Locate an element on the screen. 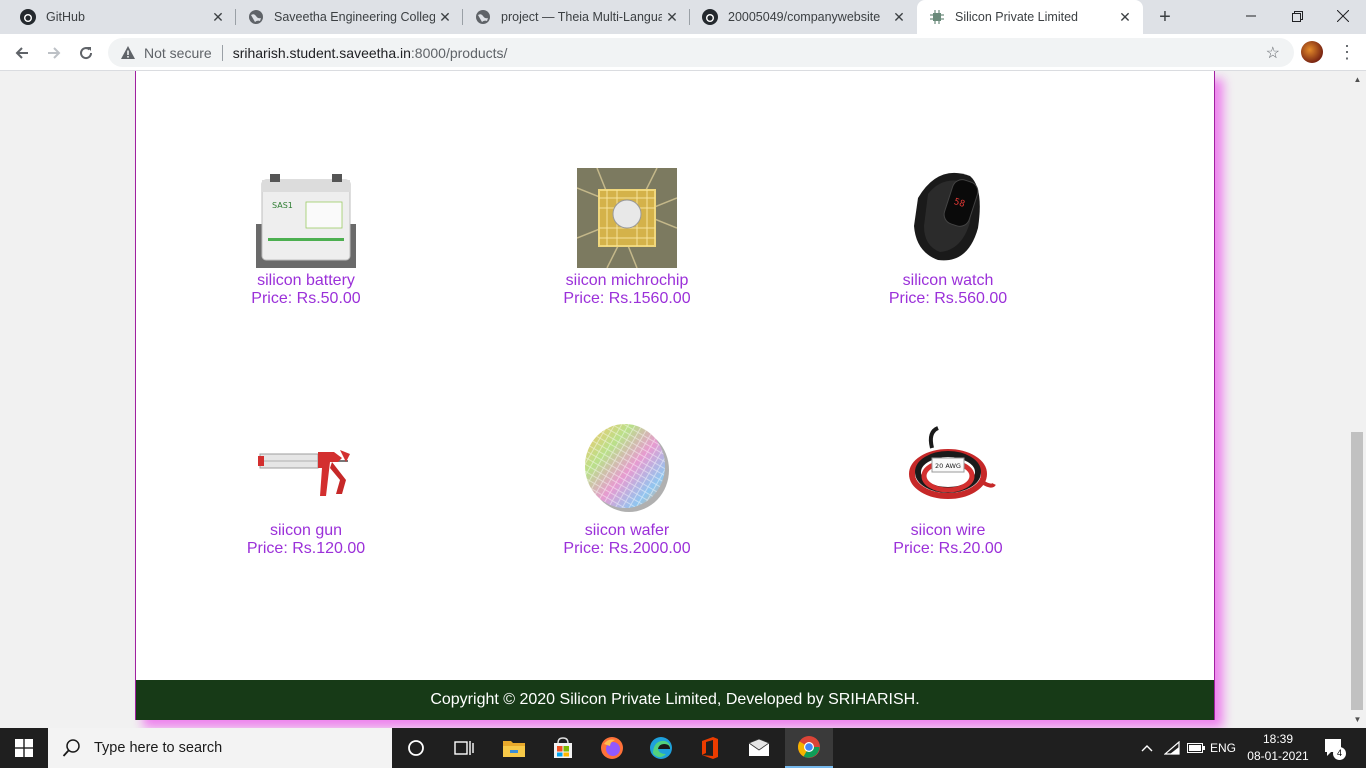  tab-companywebsite: 20005049/companywebsite ✕ is located at coordinates (803, 17).